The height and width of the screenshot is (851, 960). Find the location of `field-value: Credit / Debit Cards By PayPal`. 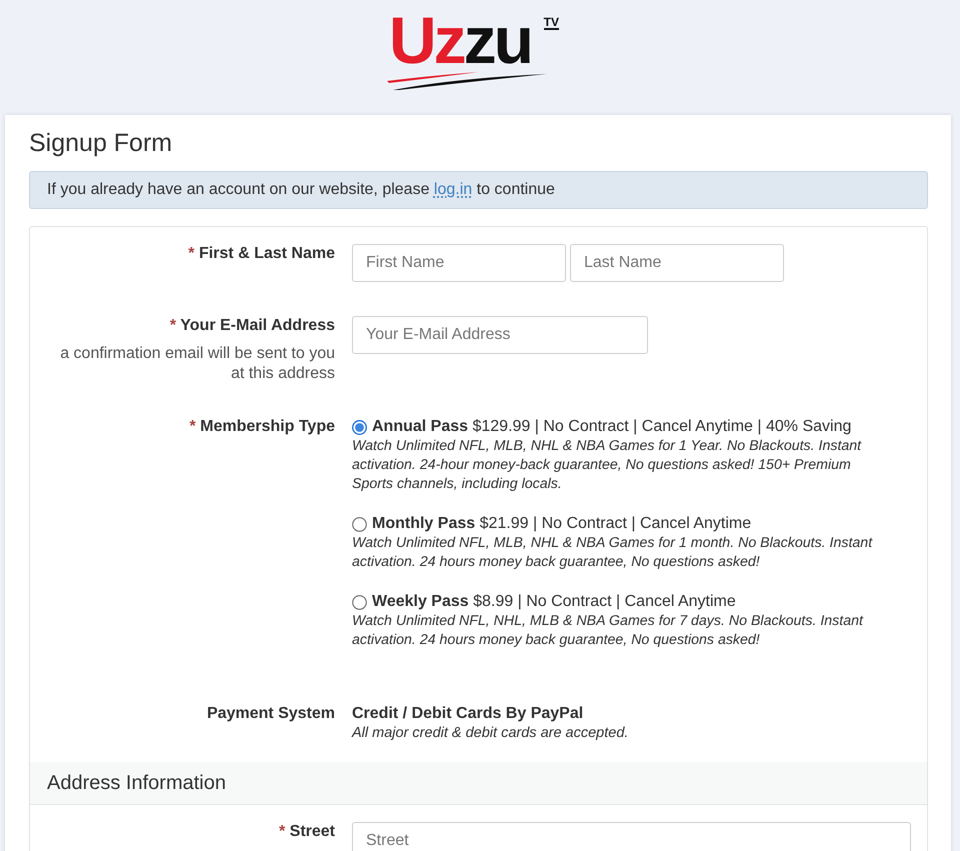

field-value: Credit / Debit Cards By PayPal is located at coordinates (468, 714).